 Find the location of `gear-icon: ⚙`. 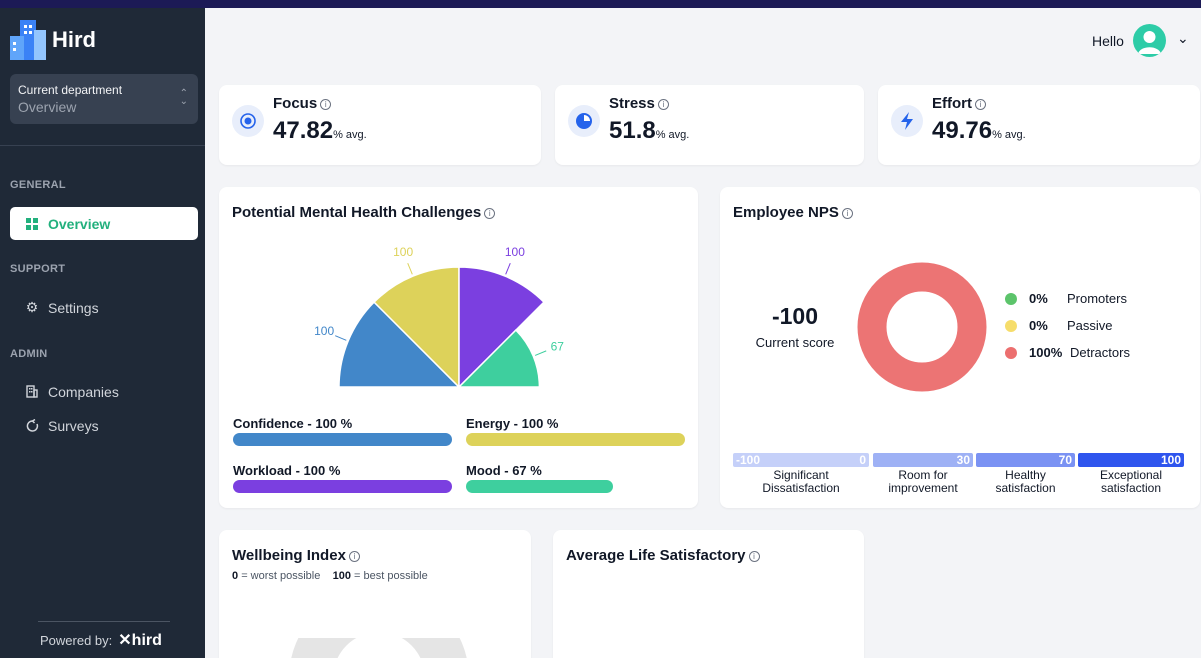

gear-icon: ⚙ is located at coordinates (32, 307).